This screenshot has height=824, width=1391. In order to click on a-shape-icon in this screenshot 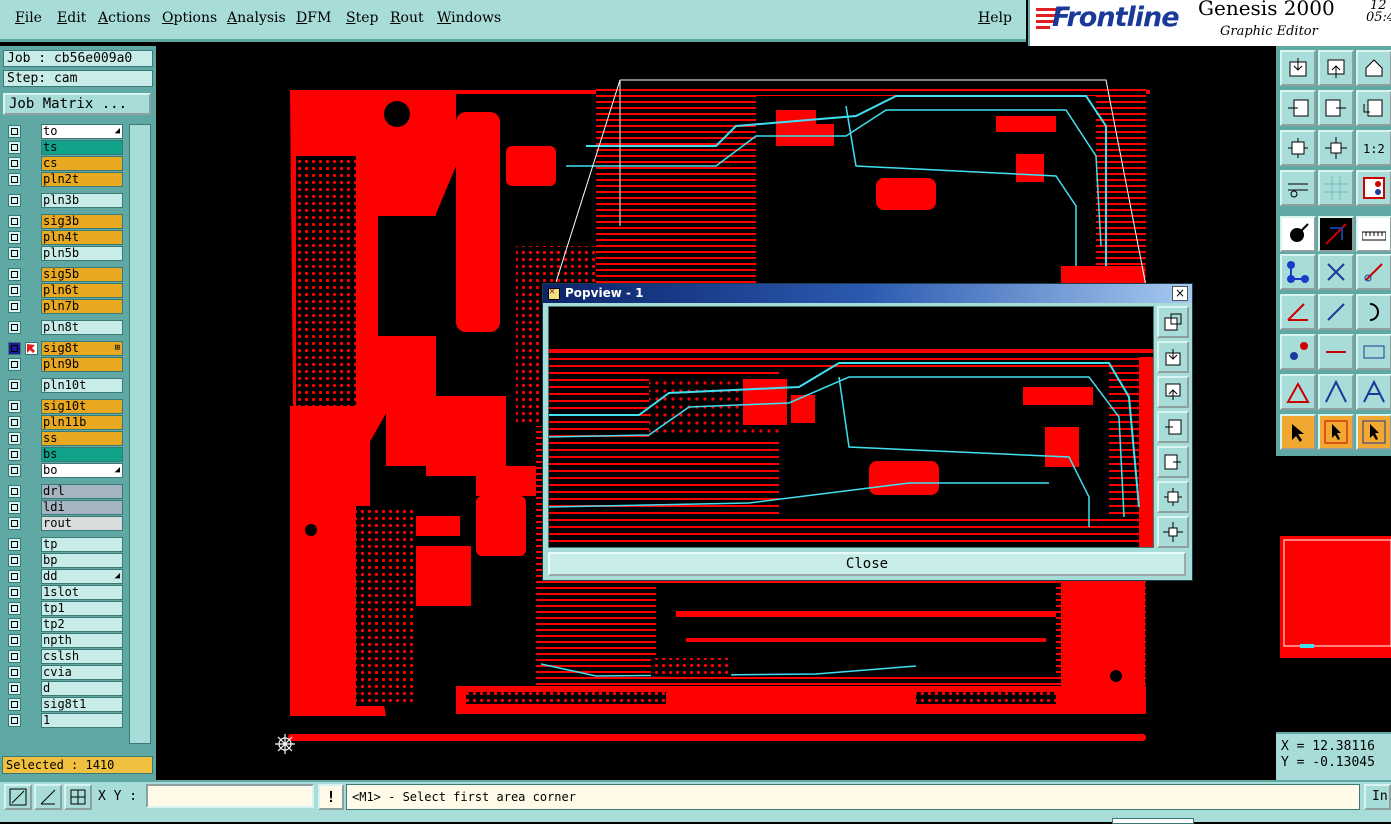, I will do `click(1373, 392)`.